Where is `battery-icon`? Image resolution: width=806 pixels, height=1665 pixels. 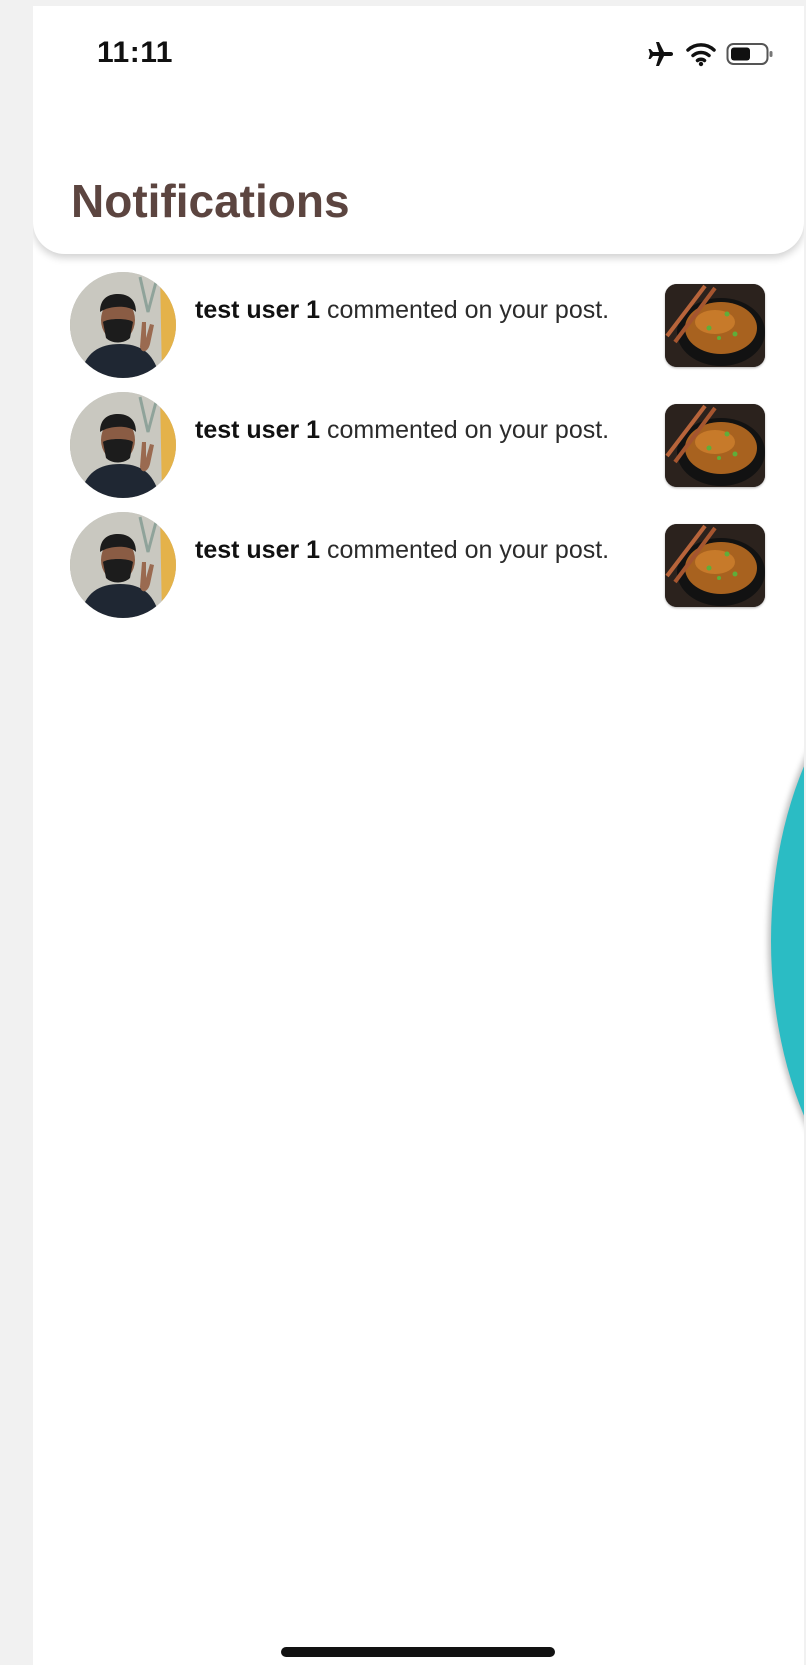 battery-icon is located at coordinates (750, 54).